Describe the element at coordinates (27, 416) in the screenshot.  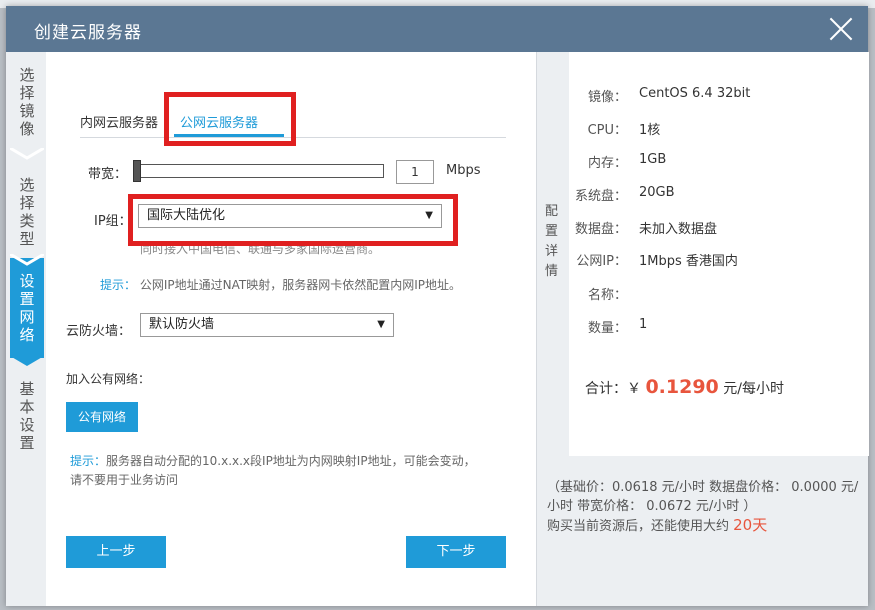
I see `step-basic-settings: 基 本 设 置` at that location.